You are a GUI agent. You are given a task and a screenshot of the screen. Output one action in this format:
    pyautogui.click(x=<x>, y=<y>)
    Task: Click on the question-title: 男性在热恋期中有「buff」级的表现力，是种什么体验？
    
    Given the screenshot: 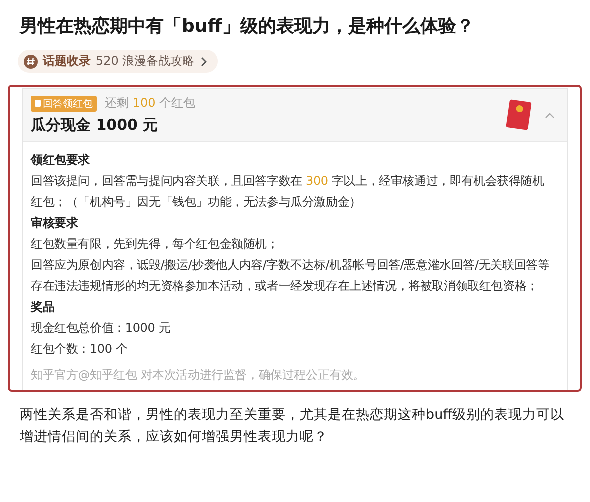 What is the action you would take?
    pyautogui.click(x=248, y=27)
    